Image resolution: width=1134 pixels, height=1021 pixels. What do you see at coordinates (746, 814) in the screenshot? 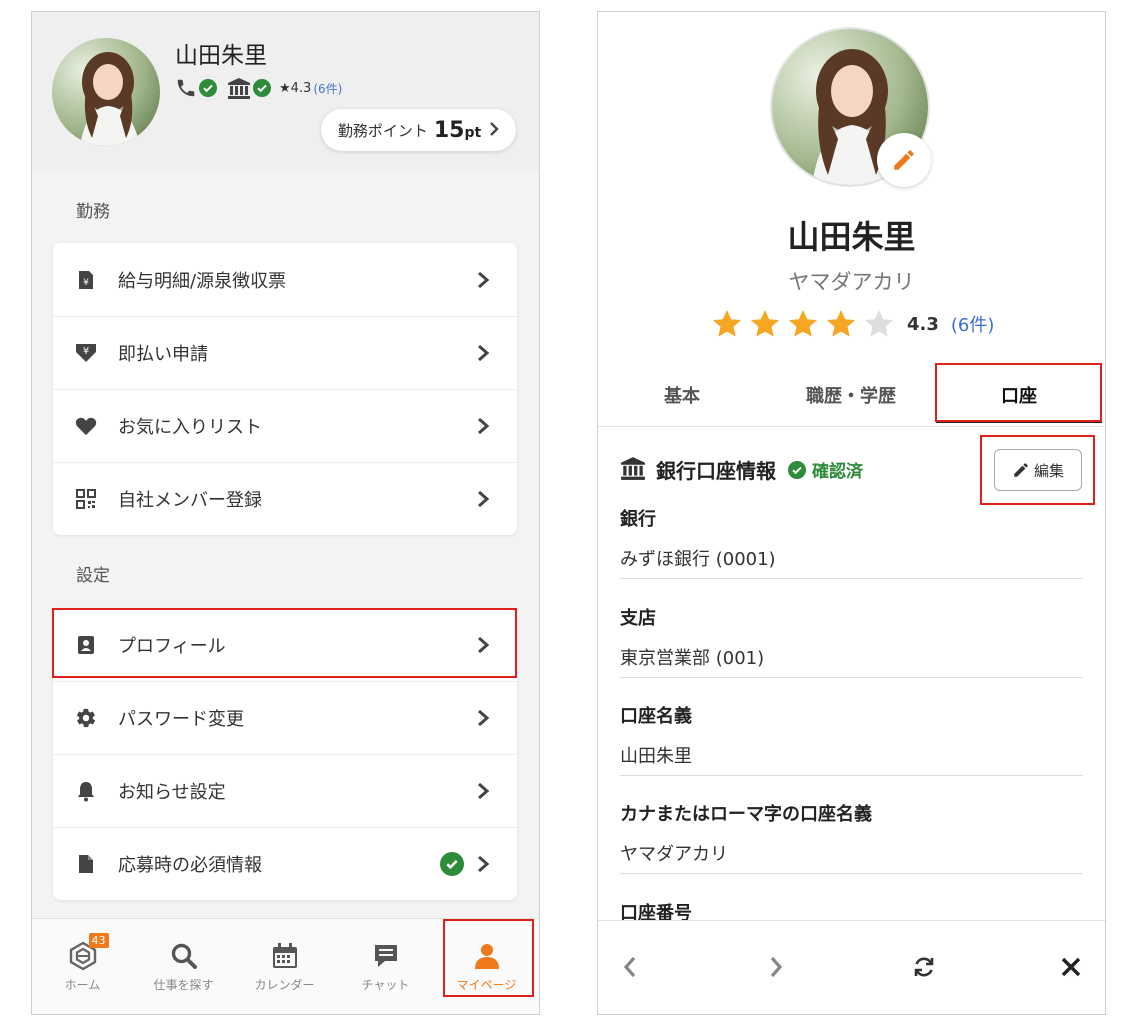
I see `field-label: カナまたはローマ字の口座名義` at bounding box center [746, 814].